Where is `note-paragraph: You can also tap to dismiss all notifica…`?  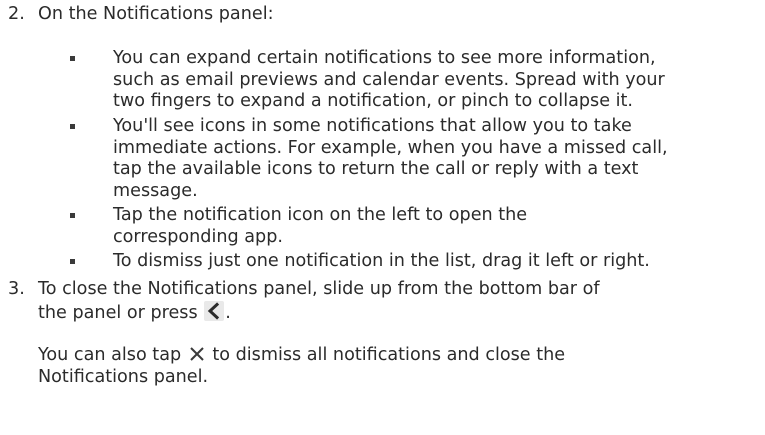
note-paragraph: You can also tap to dismiss all notifica… is located at coordinates (398, 366).